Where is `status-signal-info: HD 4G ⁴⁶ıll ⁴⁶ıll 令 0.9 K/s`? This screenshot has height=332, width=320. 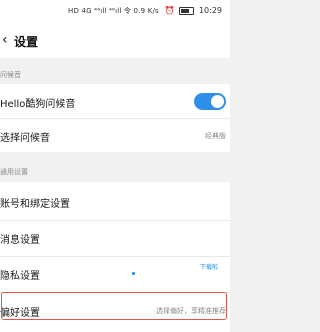
status-signal-info: HD 4G ⁴⁶ıll ⁴⁶ıll 令 0.9 K/s is located at coordinates (113, 11).